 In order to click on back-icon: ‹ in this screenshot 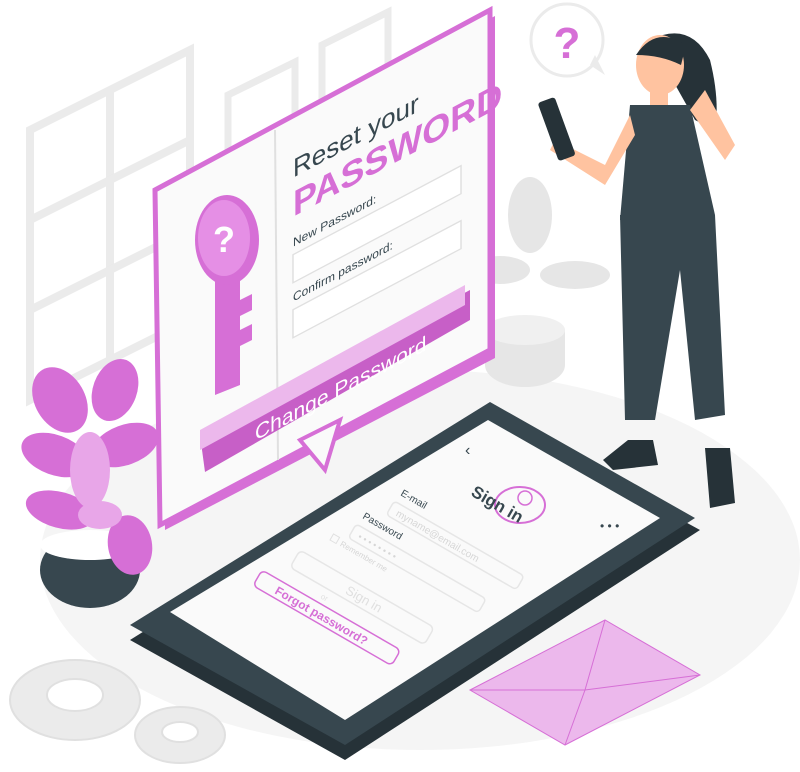, I will do `click(467, 450)`.